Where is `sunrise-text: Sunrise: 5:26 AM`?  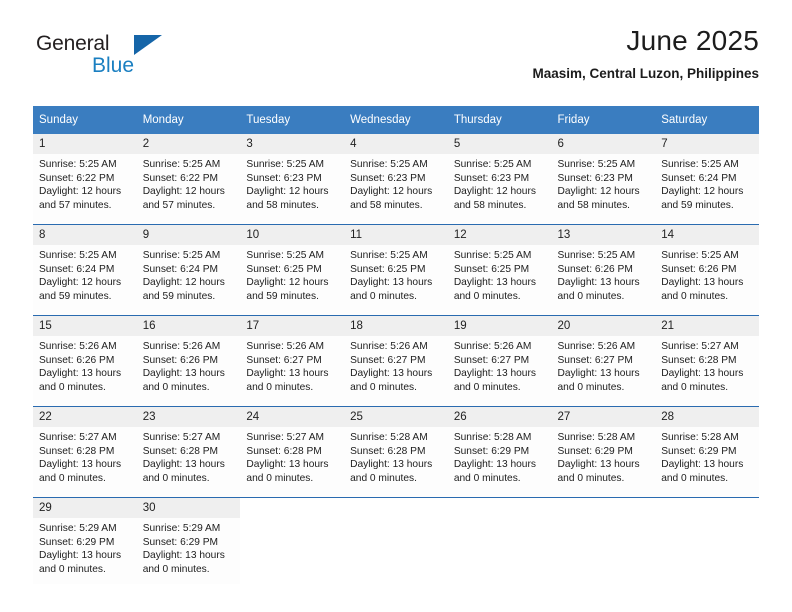
sunrise-text: Sunrise: 5:26 AM is located at coordinates (181, 346).